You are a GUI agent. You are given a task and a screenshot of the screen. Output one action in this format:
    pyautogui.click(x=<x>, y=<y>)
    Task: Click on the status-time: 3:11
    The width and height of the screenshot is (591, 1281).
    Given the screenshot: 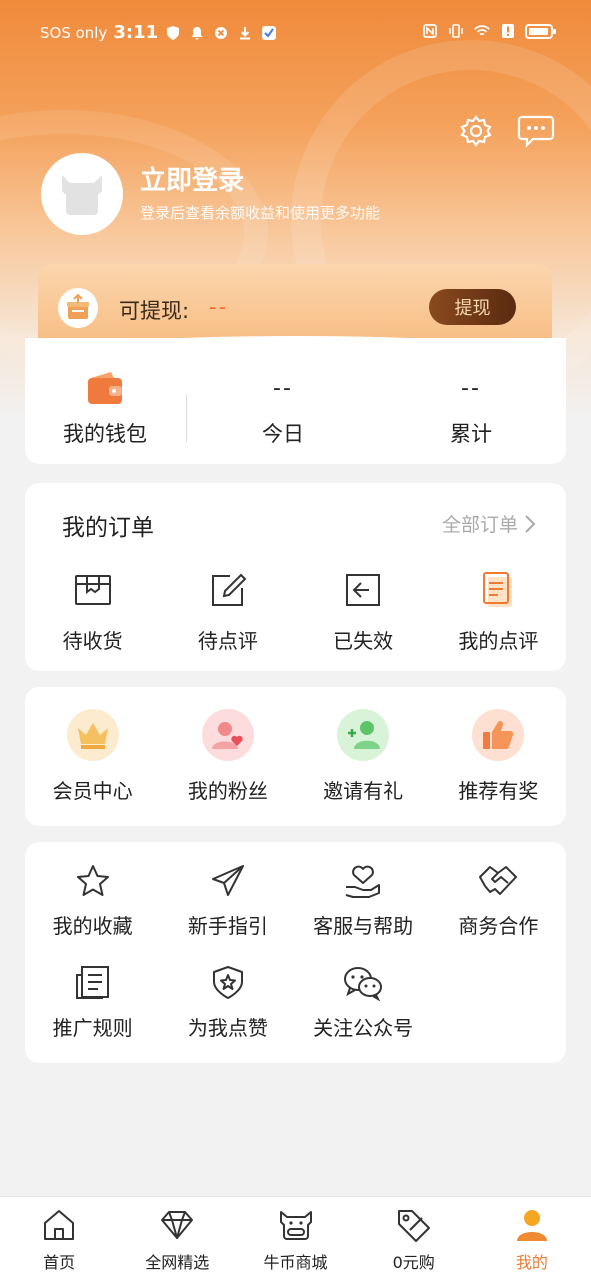 What is the action you would take?
    pyautogui.click(x=136, y=32)
    